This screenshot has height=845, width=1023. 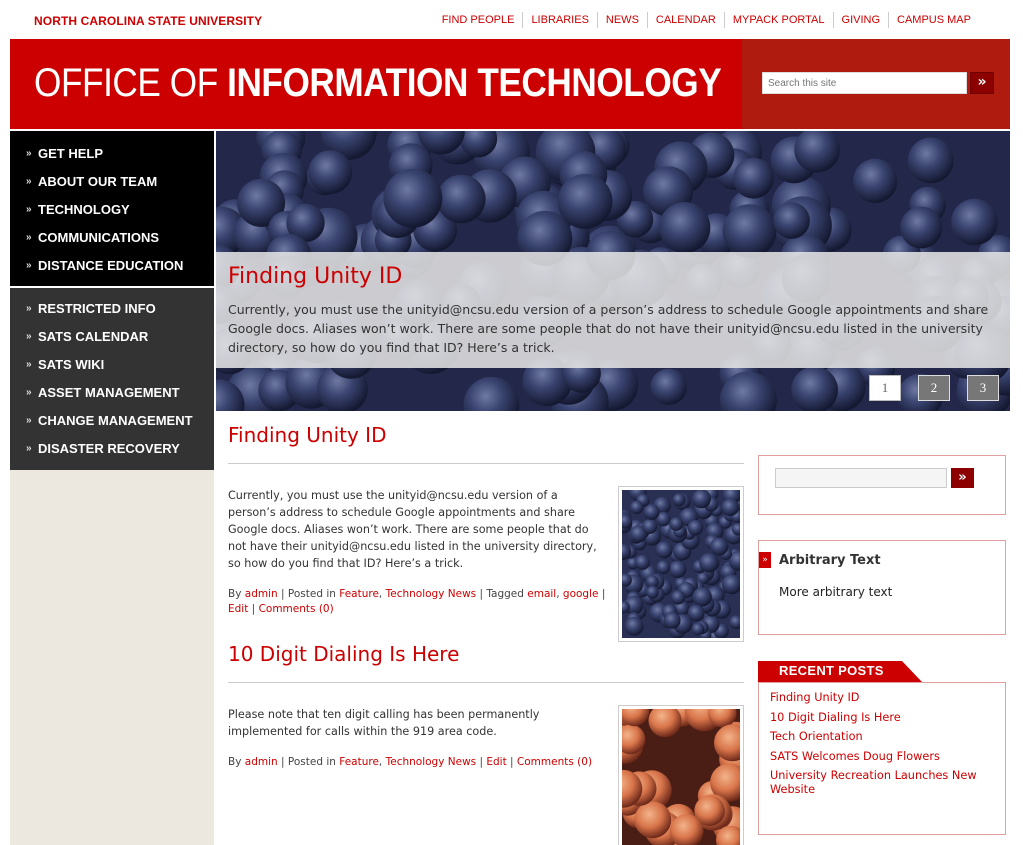 What do you see at coordinates (880, 698) in the screenshot?
I see `recent-post-link: Finding Unity ID` at bounding box center [880, 698].